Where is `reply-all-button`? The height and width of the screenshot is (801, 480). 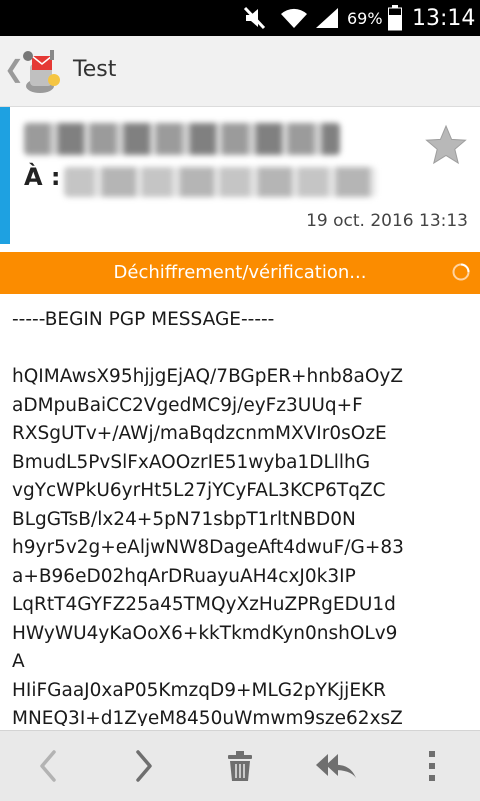
reply-all-button is located at coordinates (336, 766).